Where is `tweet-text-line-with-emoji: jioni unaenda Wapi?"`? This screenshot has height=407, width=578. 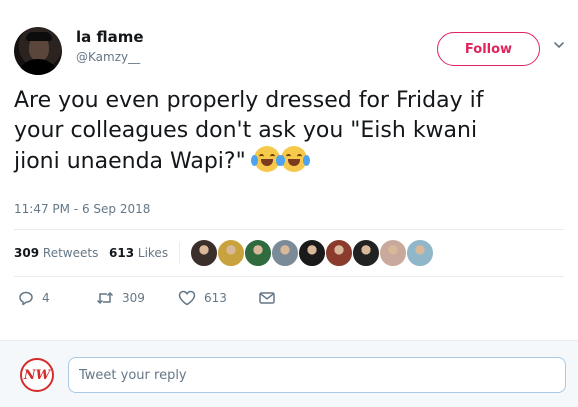
tweet-text-line-with-emoji: jioni unaenda Wapi?" is located at coordinates (292, 161).